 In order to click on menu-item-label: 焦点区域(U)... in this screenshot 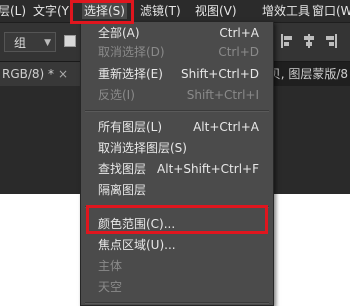, I will do `click(137, 245)`.